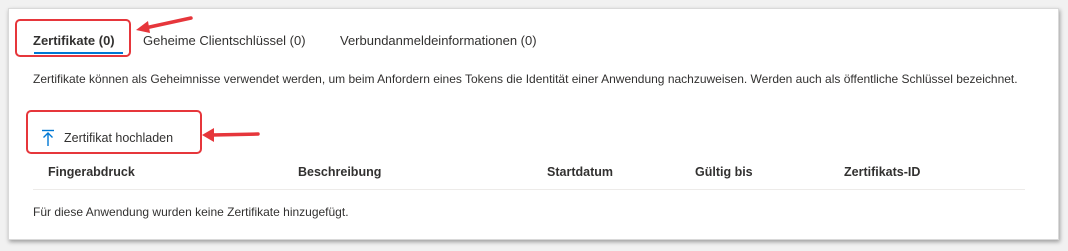 This screenshot has height=251, width=1068. I want to click on tab-certificates: Zertifikate (0), so click(74, 40).